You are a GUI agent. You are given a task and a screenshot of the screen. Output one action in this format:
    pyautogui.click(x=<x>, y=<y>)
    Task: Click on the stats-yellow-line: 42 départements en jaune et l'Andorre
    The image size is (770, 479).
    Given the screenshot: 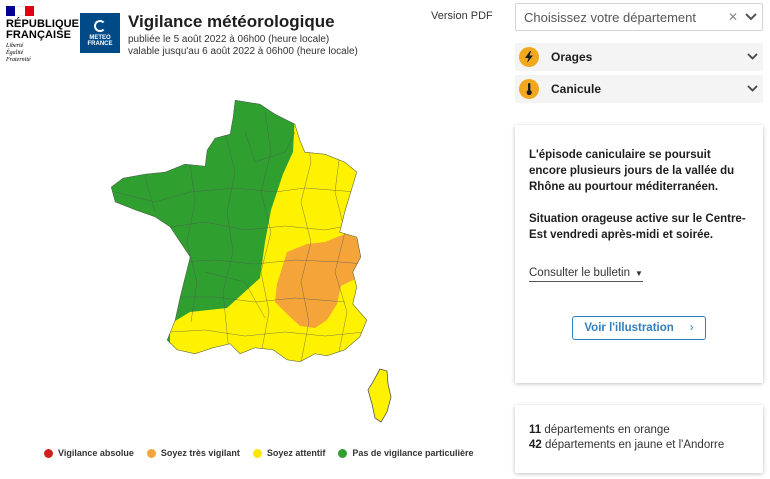 What is the action you would take?
    pyautogui.click(x=639, y=445)
    